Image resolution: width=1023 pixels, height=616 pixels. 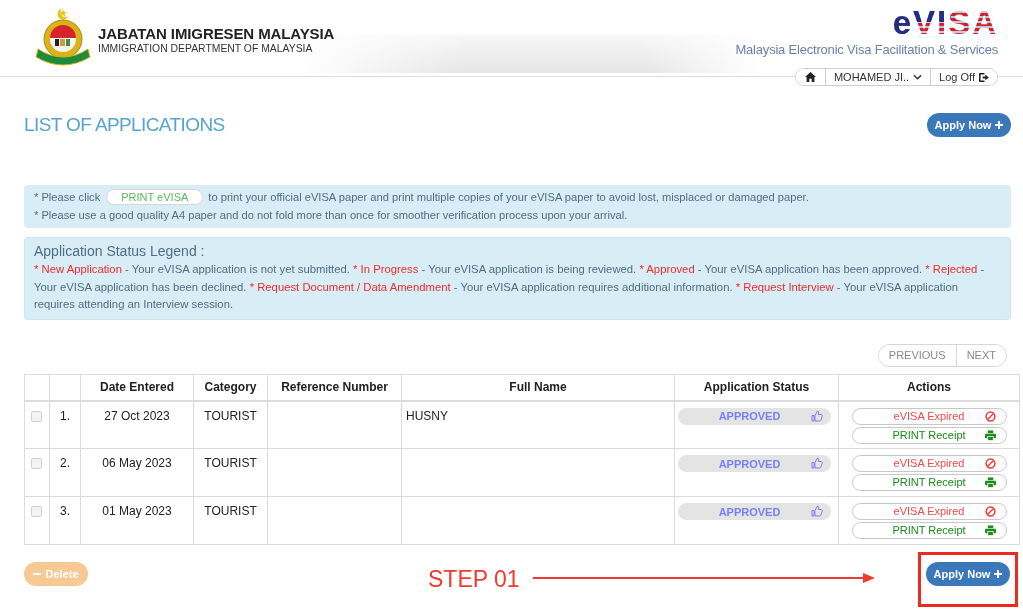 I want to click on tagline: Malaysia Electronic Visa Facilitation & Services, so click(x=866, y=50).